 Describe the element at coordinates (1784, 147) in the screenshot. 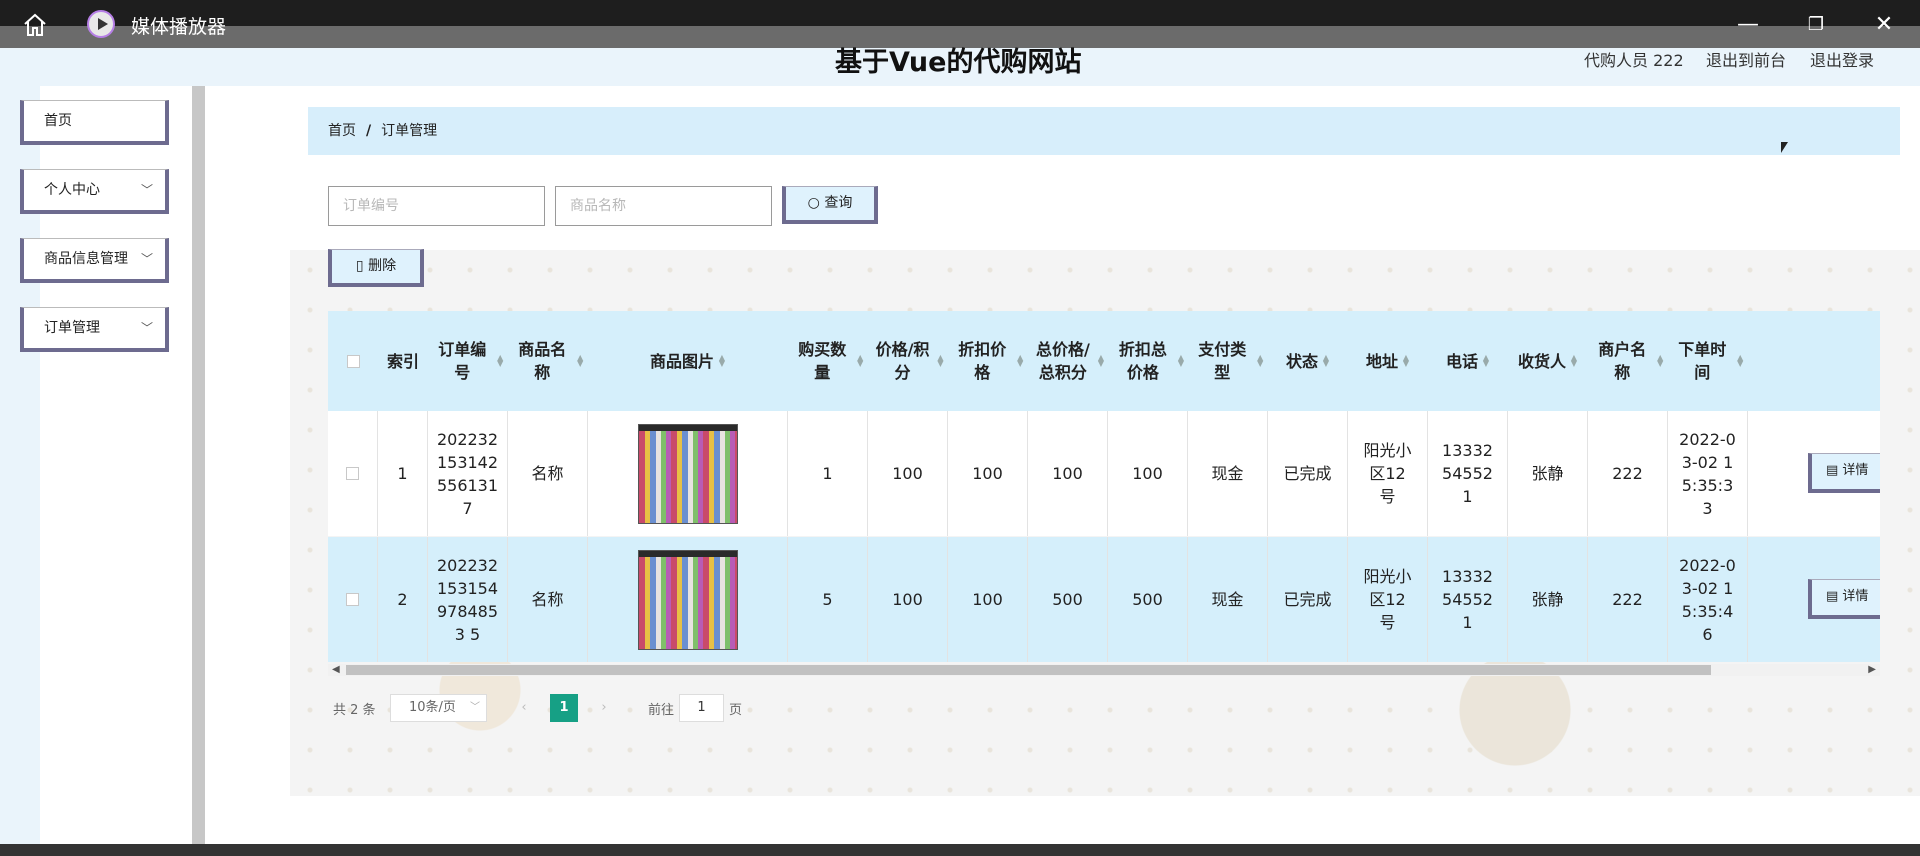

I see `mouse-cursor` at that location.